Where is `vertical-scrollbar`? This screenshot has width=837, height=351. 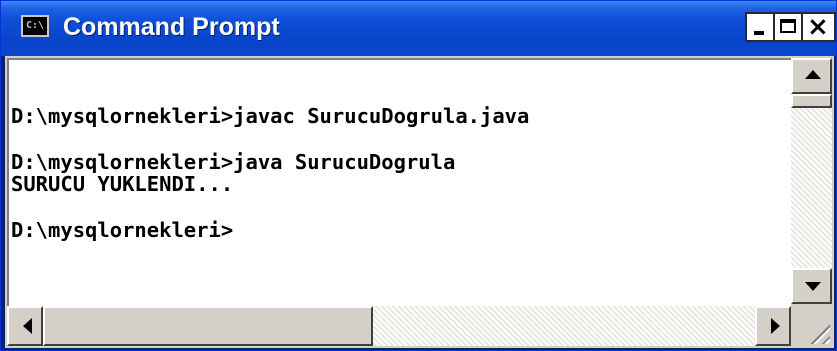
vertical-scrollbar is located at coordinates (811, 181).